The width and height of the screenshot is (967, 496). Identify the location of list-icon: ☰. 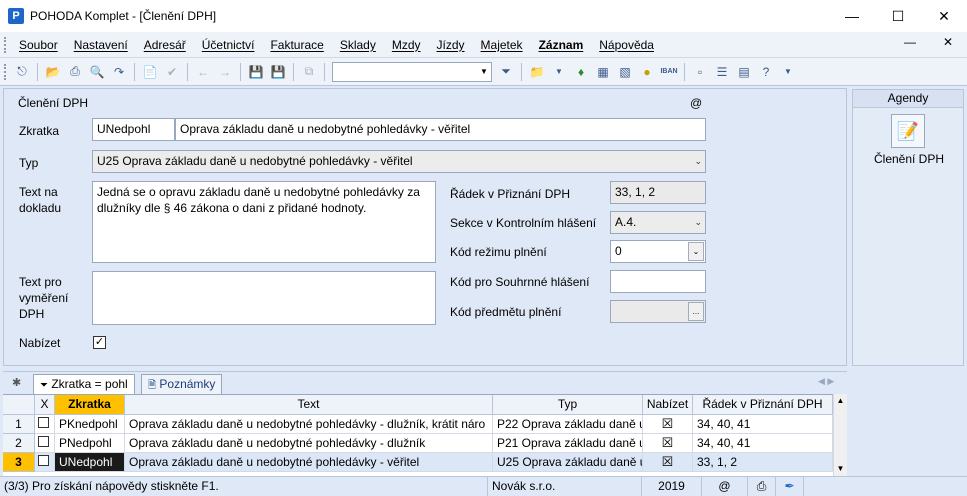
(722, 72).